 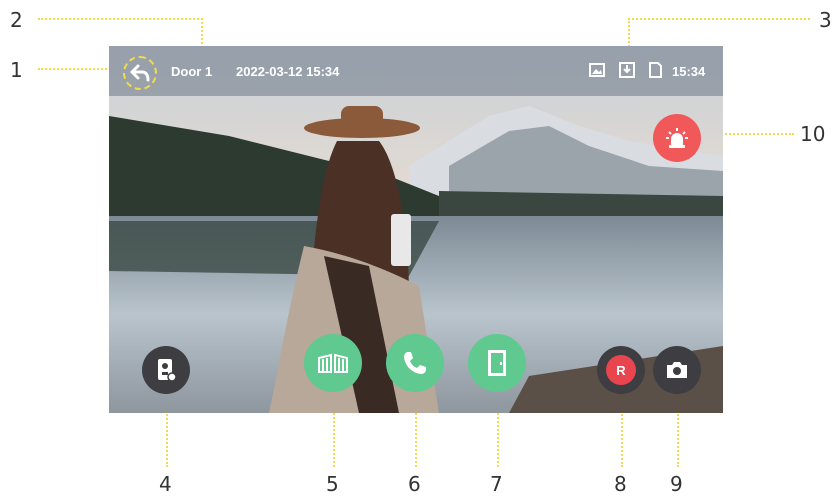 What do you see at coordinates (414, 484) in the screenshot?
I see `callout-6: 6` at bounding box center [414, 484].